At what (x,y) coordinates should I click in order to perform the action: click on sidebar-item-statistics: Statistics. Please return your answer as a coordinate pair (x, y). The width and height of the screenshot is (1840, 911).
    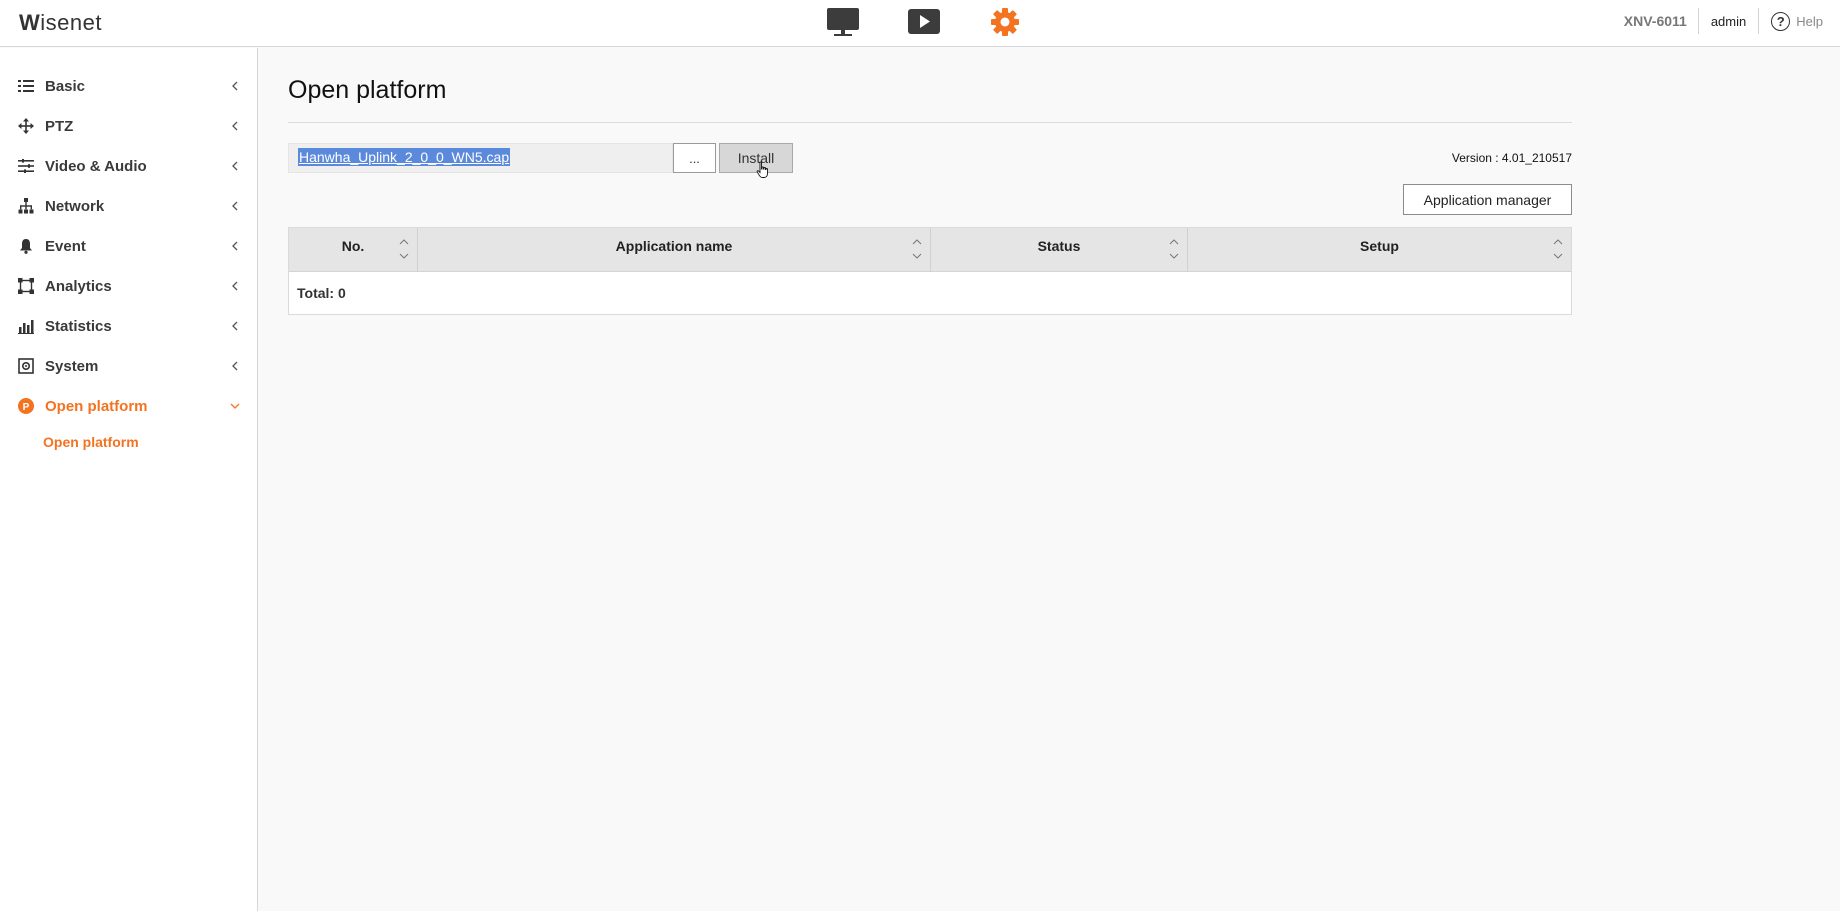
    Looking at the image, I should click on (128, 326).